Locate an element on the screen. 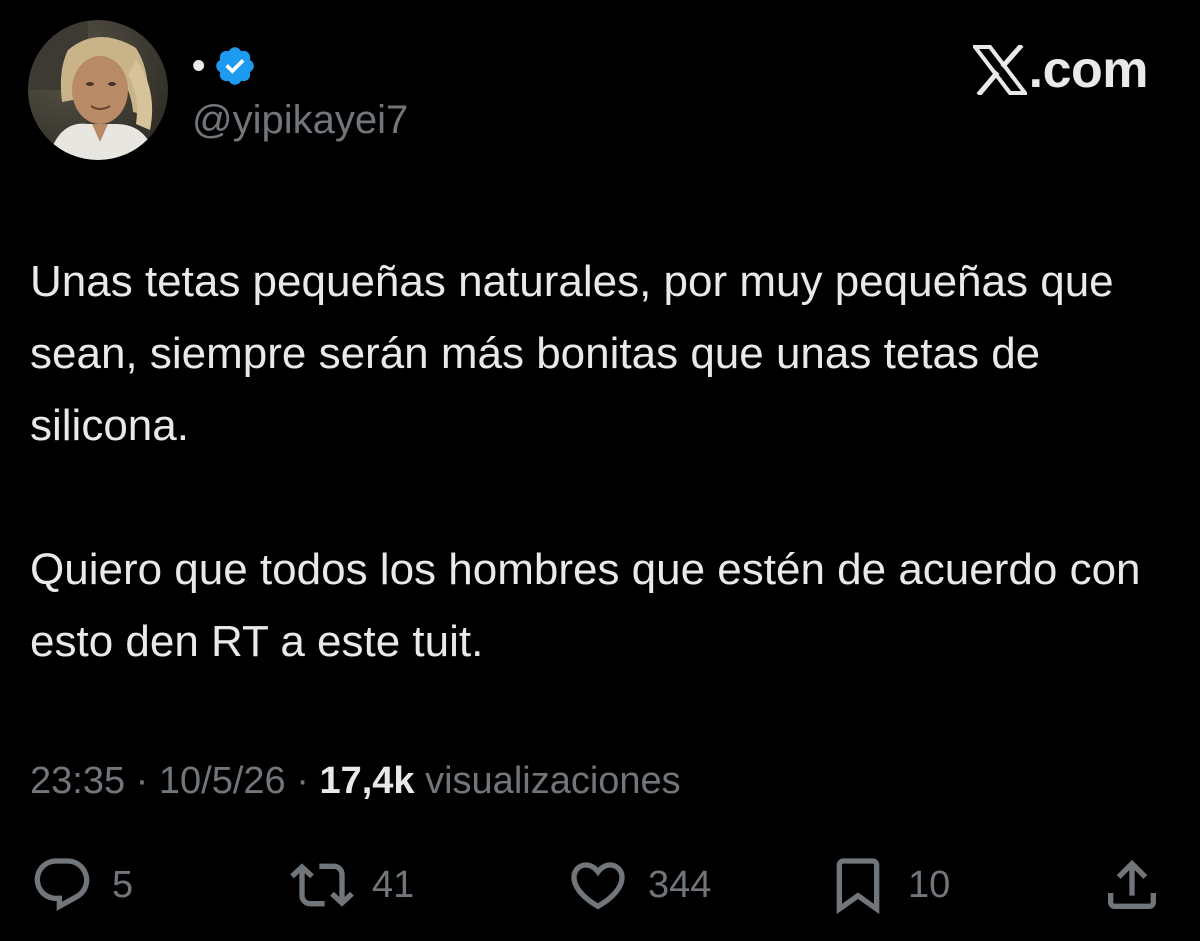 This screenshot has width=1200, height=941. avatar-photo is located at coordinates (98, 90).